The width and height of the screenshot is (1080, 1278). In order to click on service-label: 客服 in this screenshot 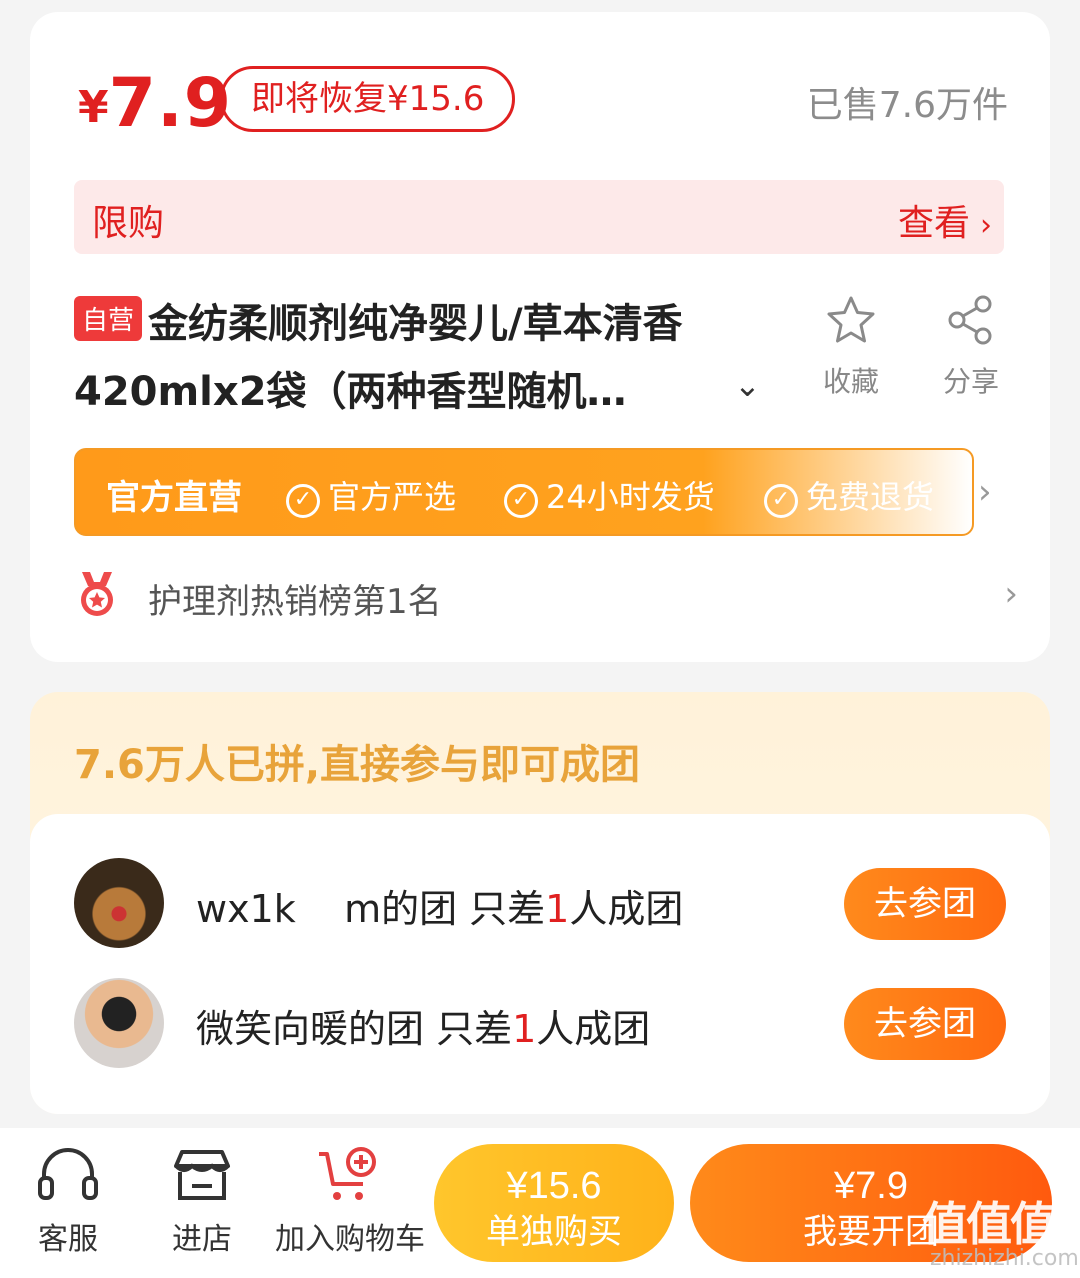, I will do `click(68, 1239)`.